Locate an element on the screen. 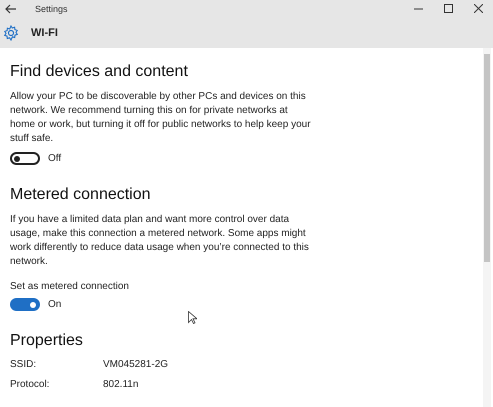 The height and width of the screenshot is (407, 493). section-heading: Metered connection is located at coordinates (81, 195).